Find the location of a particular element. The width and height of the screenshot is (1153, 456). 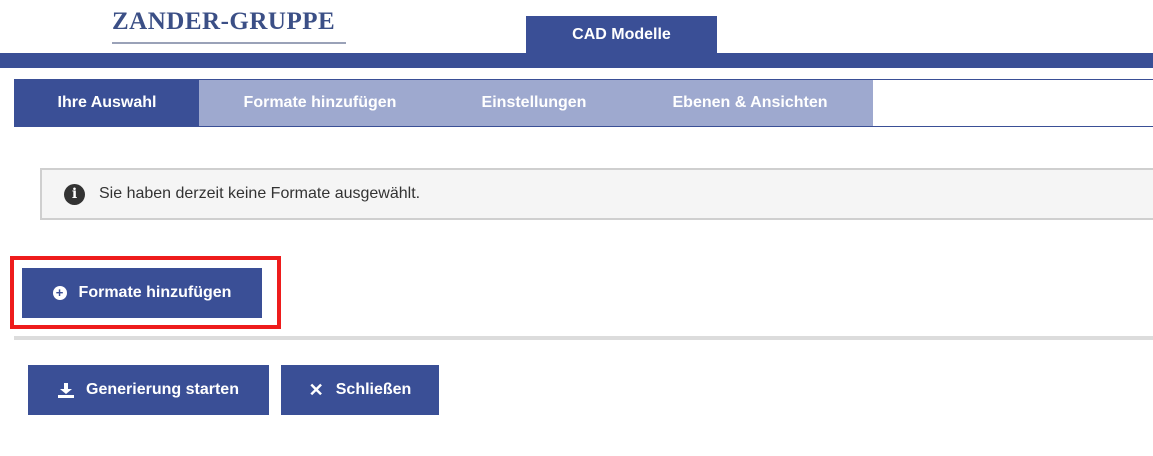

tab-einstellungen: Einstellungen is located at coordinates (534, 103).